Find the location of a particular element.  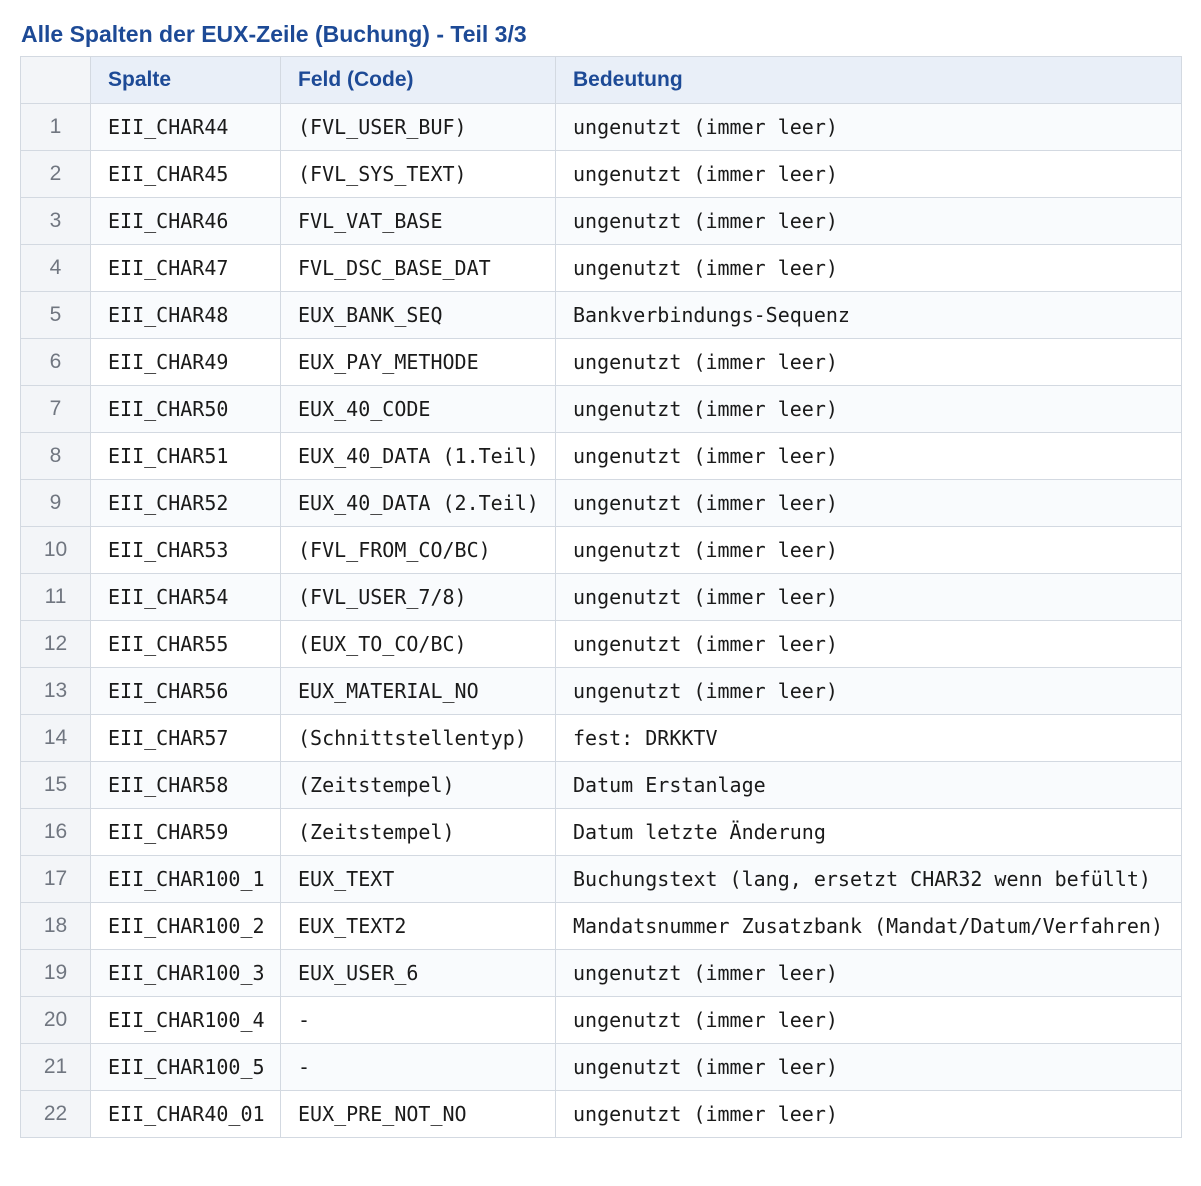

spalte-cell: EII_CHAR100_1 is located at coordinates (185, 879).